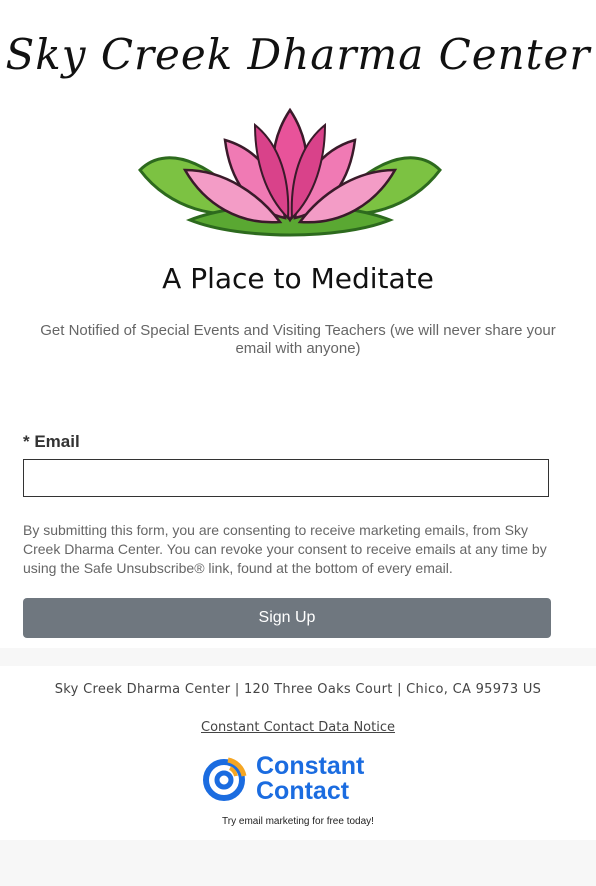 This screenshot has width=596, height=886. What do you see at coordinates (286, 478) in the screenshot?
I see `email-input` at bounding box center [286, 478].